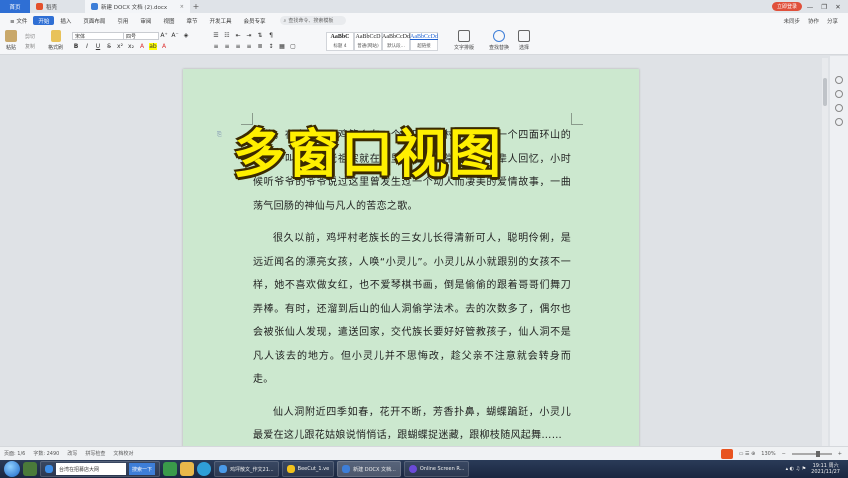 The width and height of the screenshot is (848, 478). What do you see at coordinates (340, 41) in the screenshot?
I see `style-heading4: AaBbC 标题 4` at bounding box center [340, 41].